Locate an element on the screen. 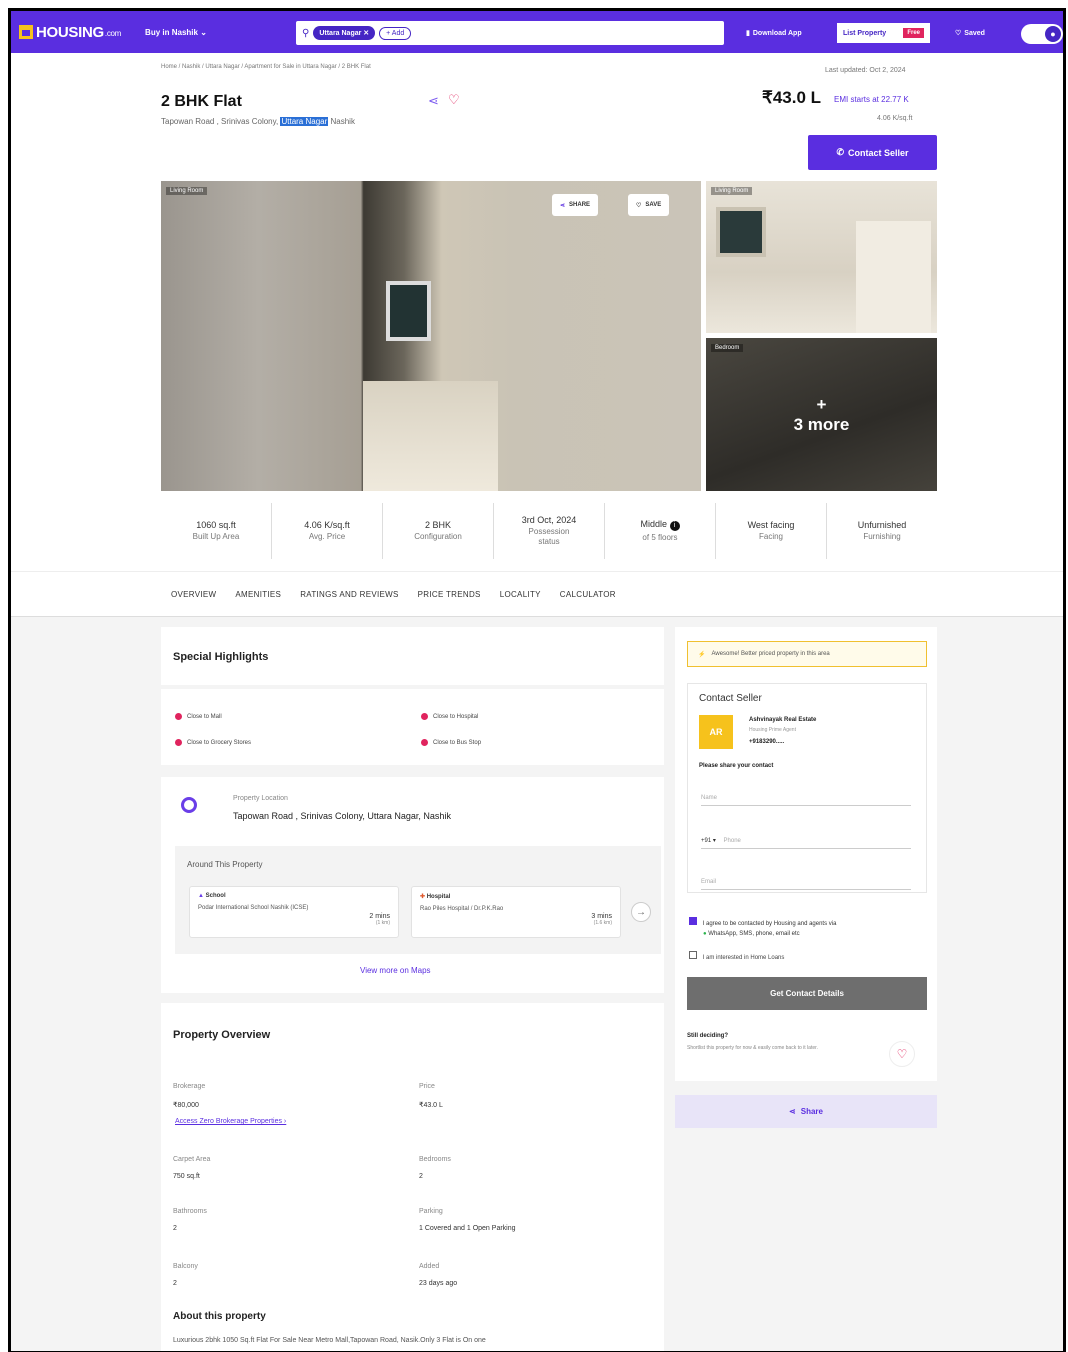 This screenshot has width=1068, height=1352. view-on-maps-link: View more on Maps is located at coordinates (395, 970).